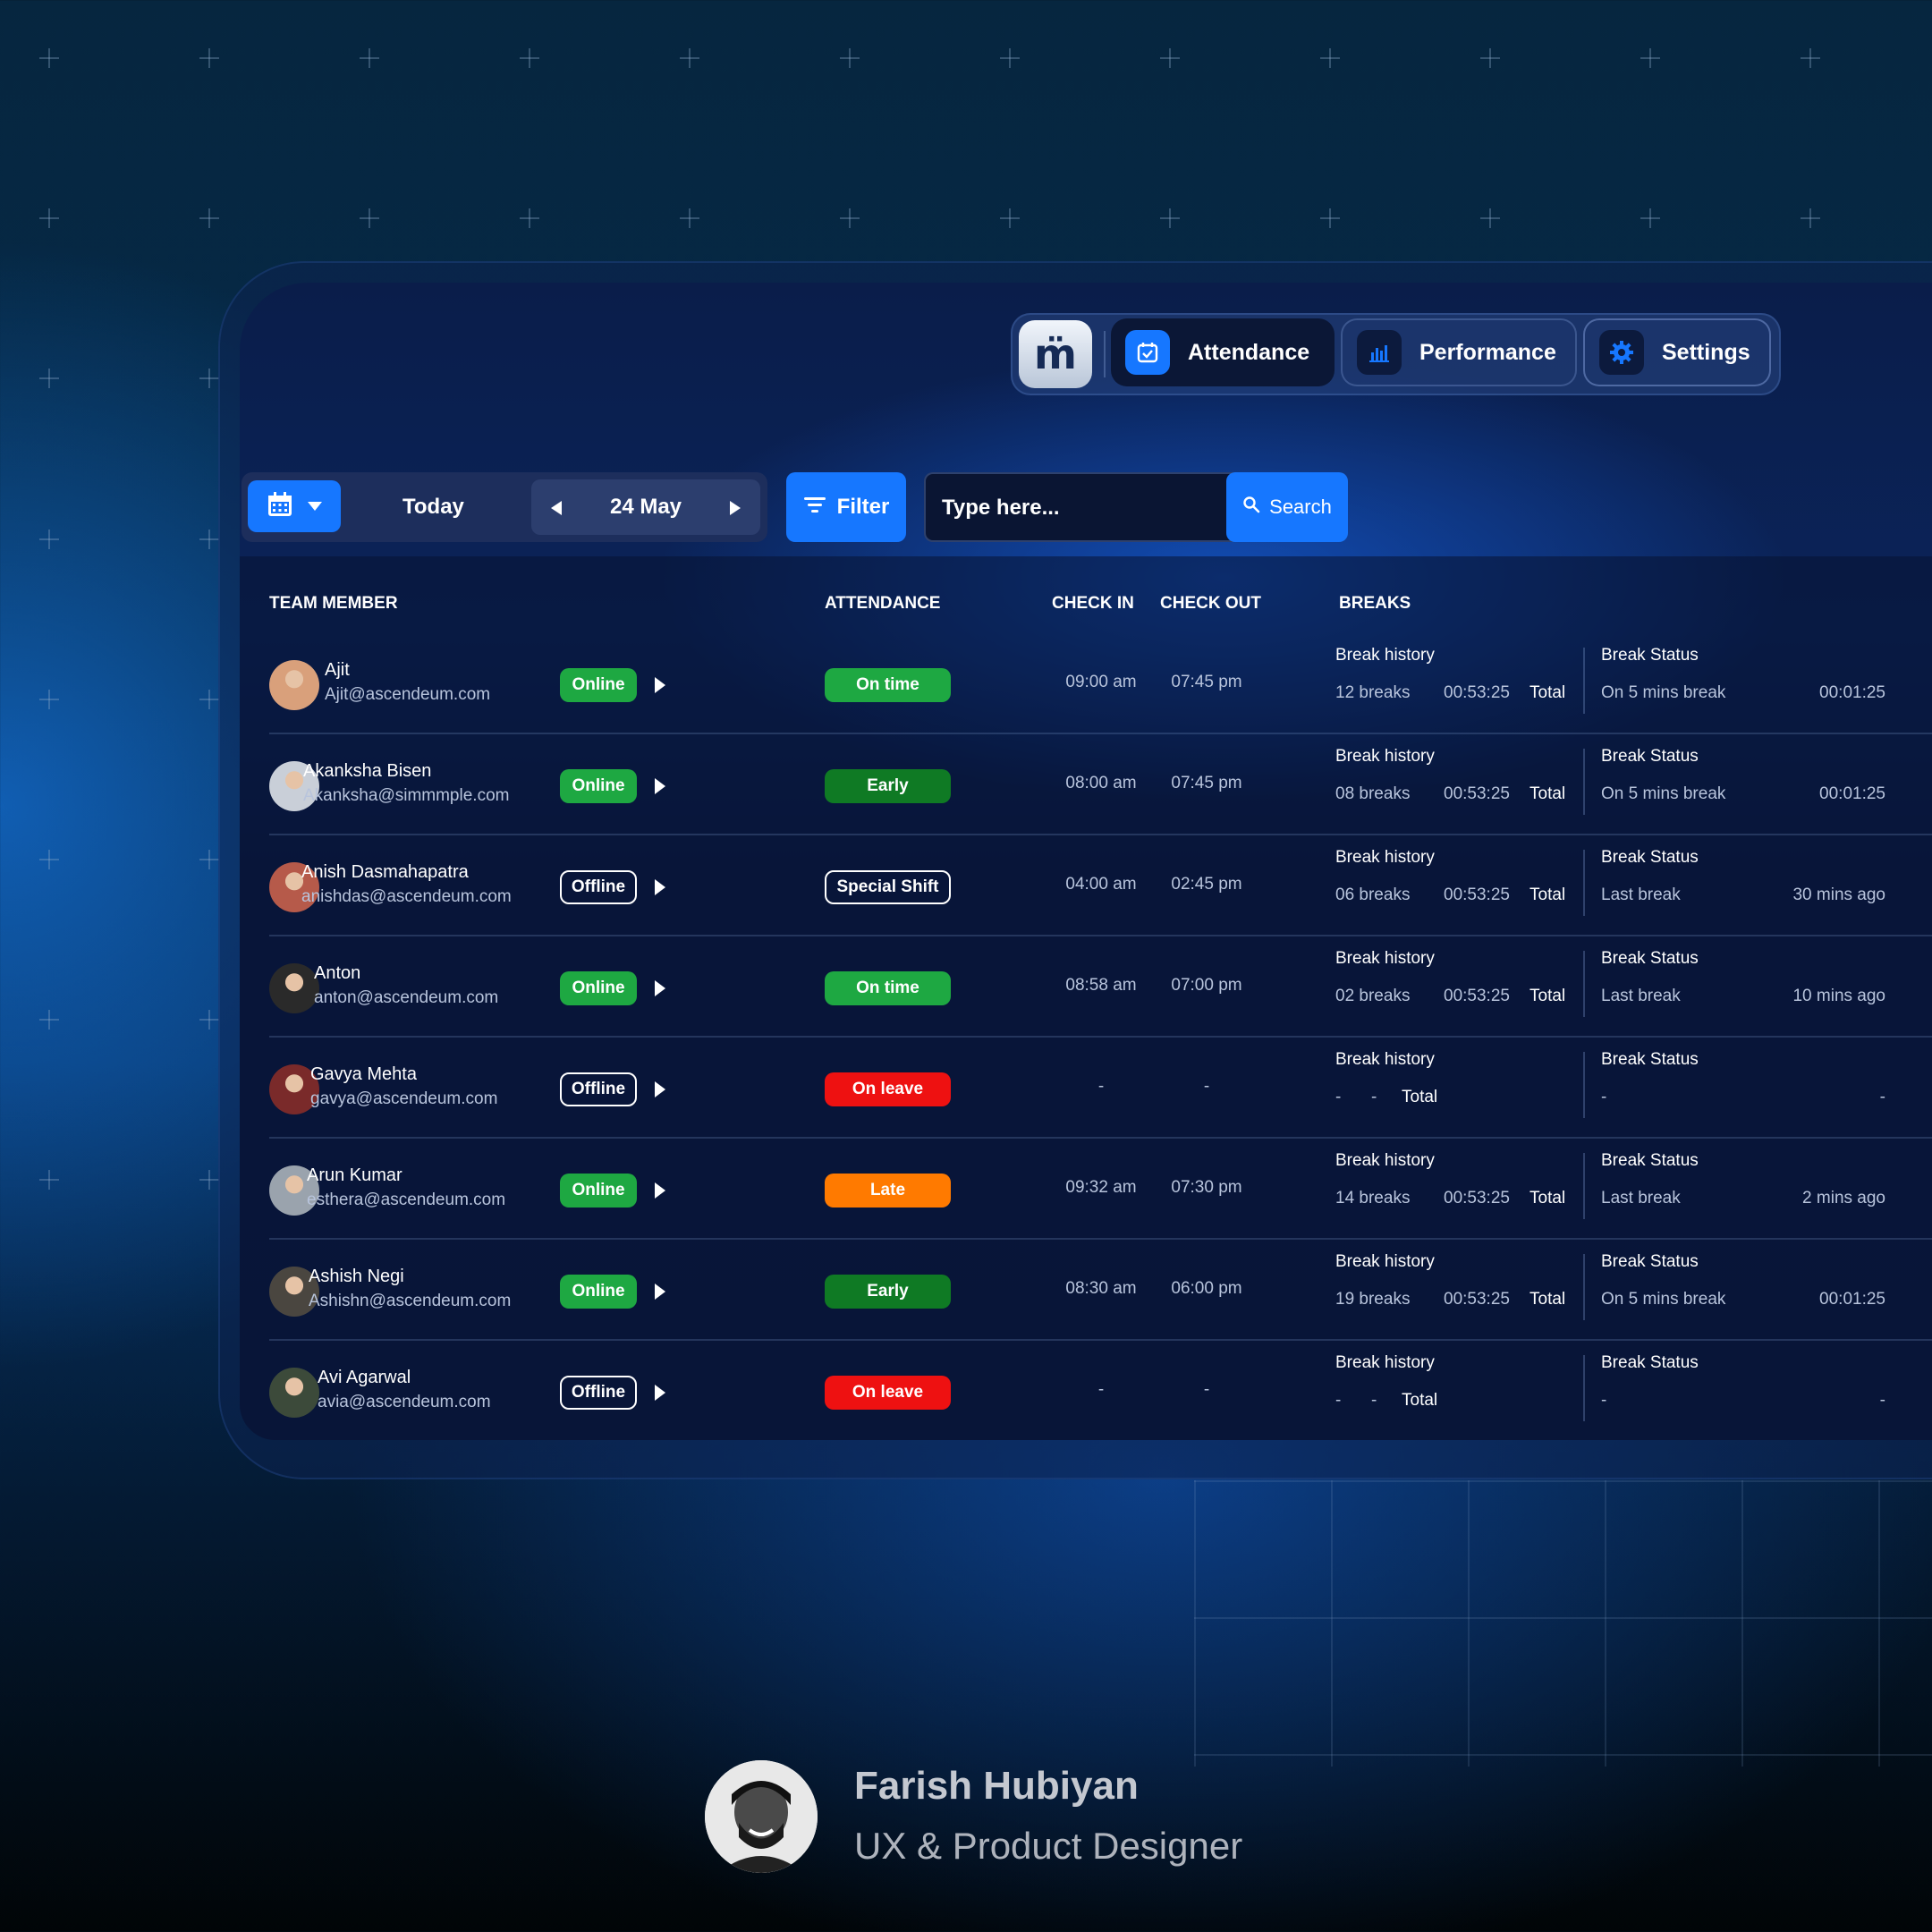 The width and height of the screenshot is (1932, 1932). Describe the element at coordinates (1375, 603) in the screenshot. I see `header-breaks: BREAKS` at that location.